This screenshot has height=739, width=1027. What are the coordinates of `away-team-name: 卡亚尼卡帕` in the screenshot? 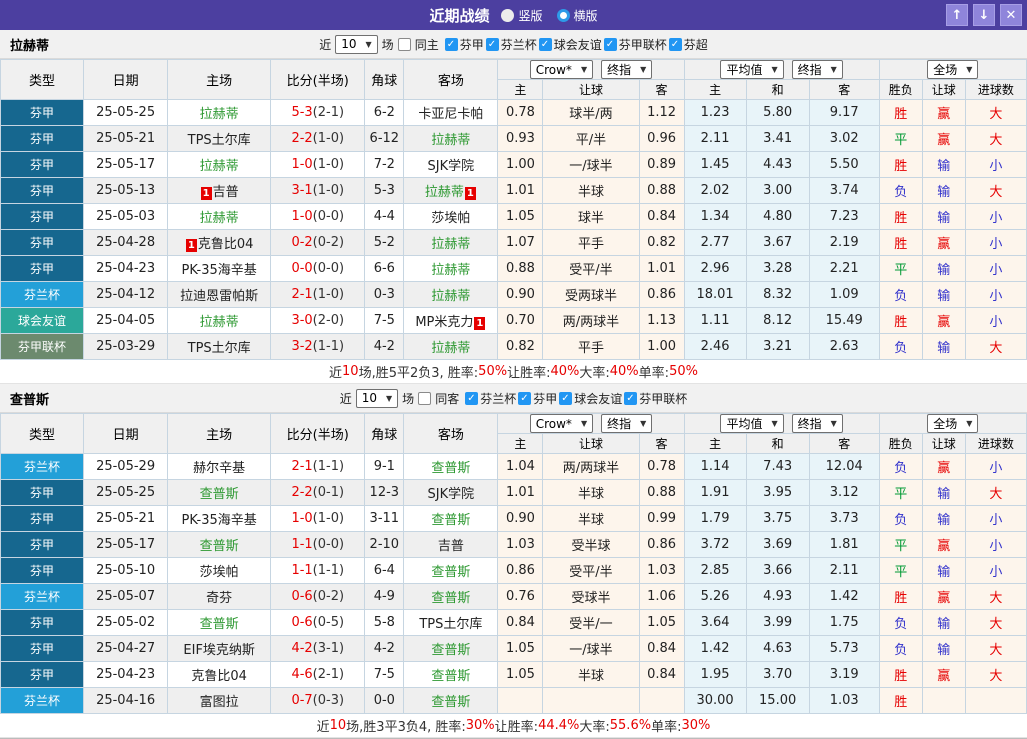 It's located at (451, 114).